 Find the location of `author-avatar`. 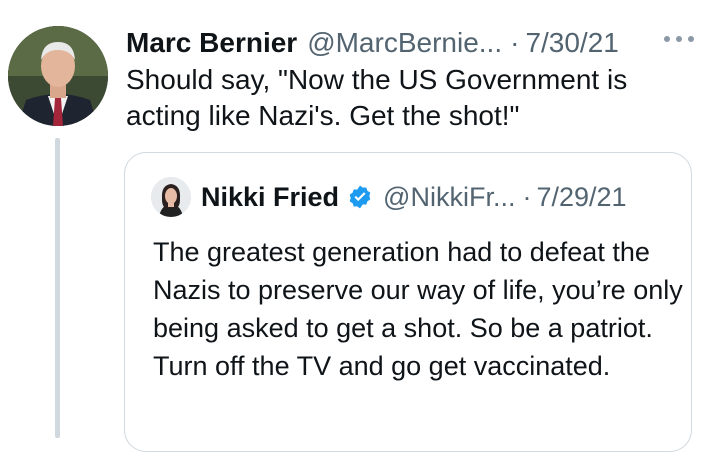

author-avatar is located at coordinates (58, 76).